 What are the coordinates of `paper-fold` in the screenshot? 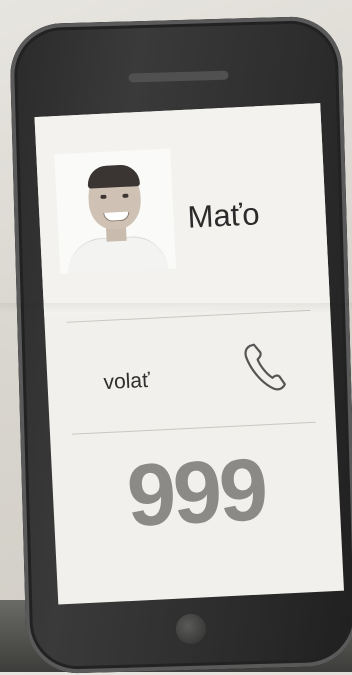 It's located at (176, 308).